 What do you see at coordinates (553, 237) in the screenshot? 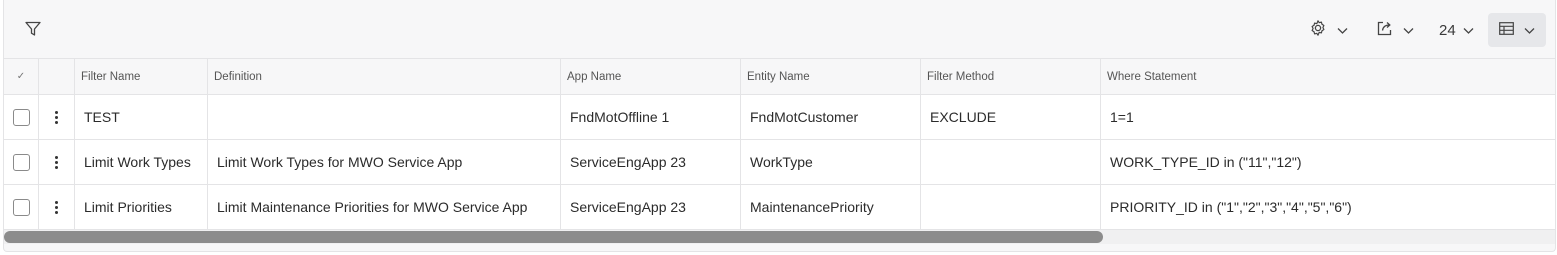
I see `horizontal-scrollbar-thumb` at bounding box center [553, 237].